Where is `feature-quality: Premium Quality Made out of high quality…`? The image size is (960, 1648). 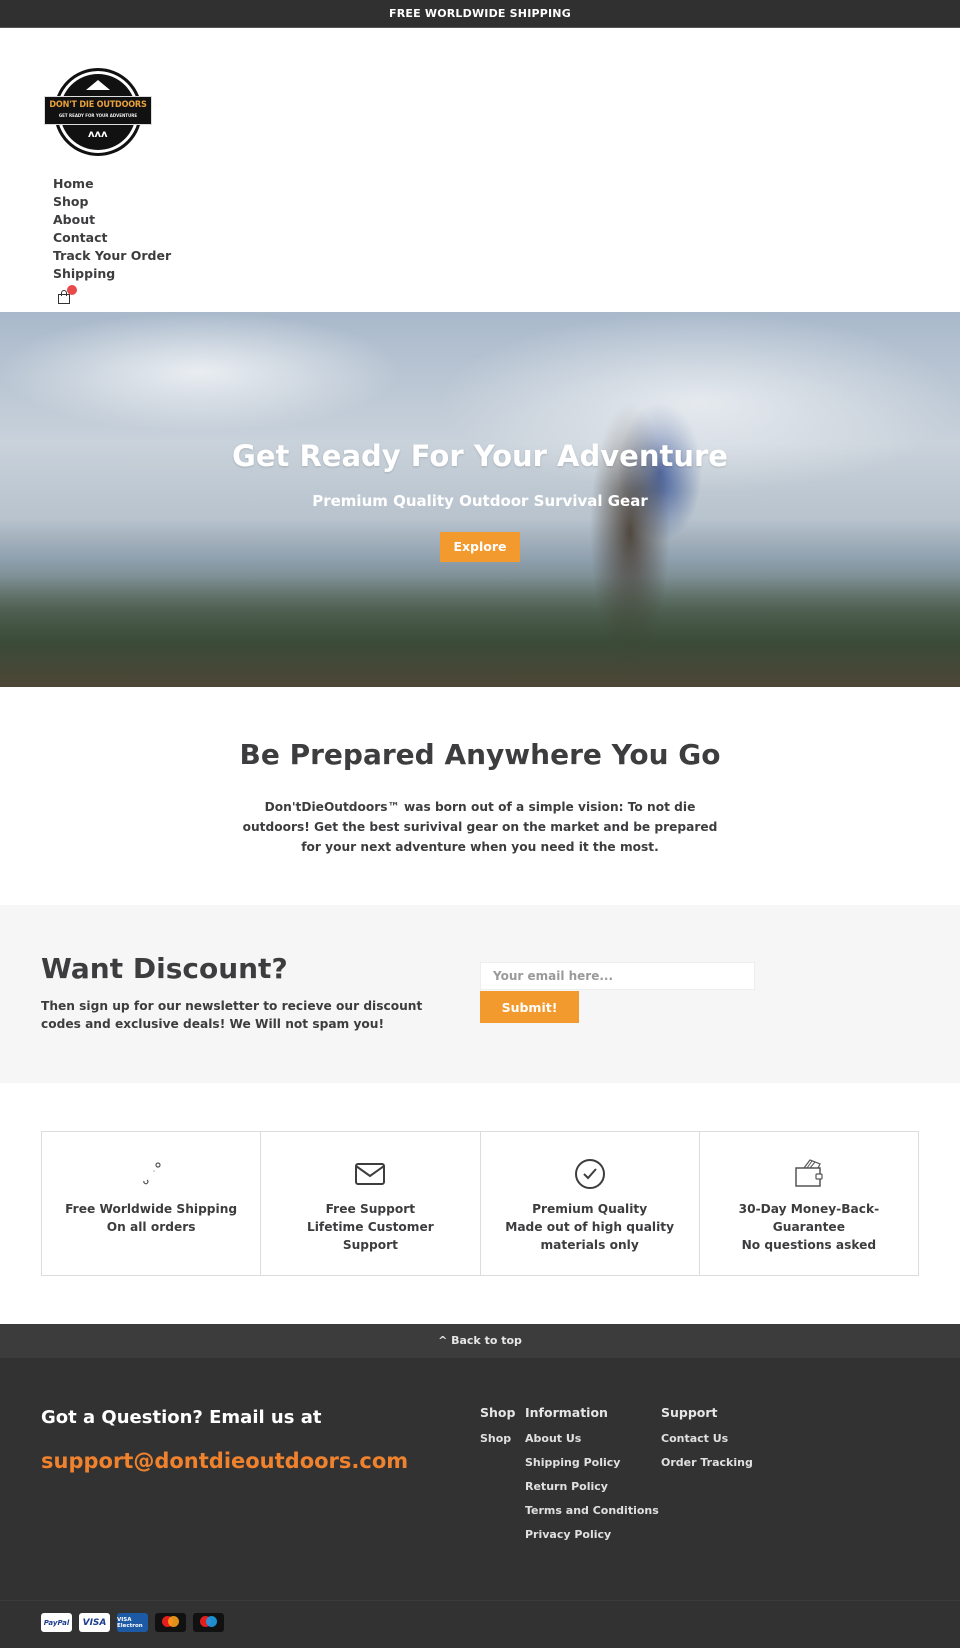 feature-quality: Premium Quality Made out of high quality… is located at coordinates (590, 1203).